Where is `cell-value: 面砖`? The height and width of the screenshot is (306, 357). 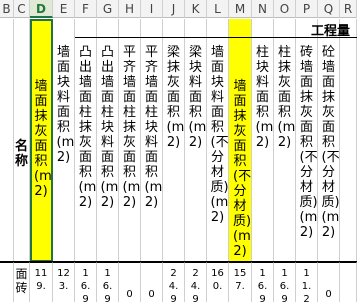
cell-value: 面砖 is located at coordinates (21, 281).